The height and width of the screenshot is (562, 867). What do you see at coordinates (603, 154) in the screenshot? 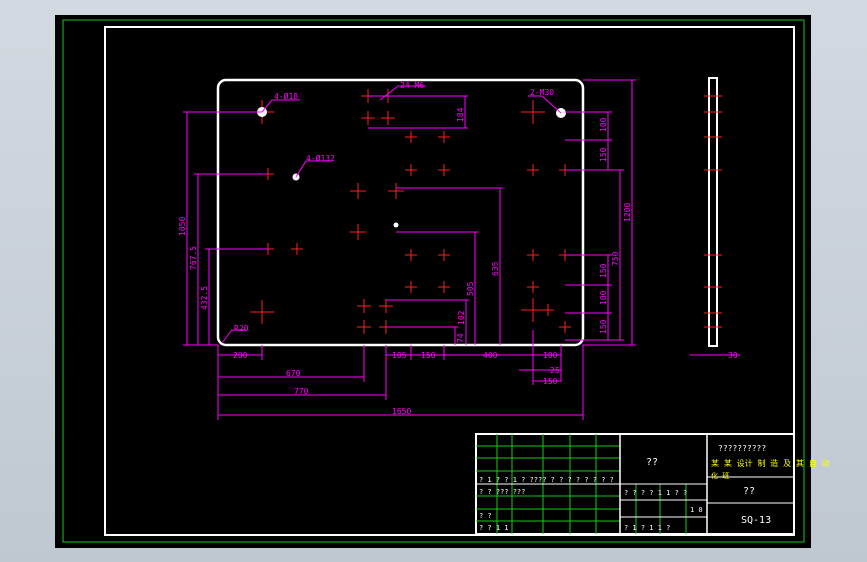
I see `dim-150-right-1: 150` at bounding box center [603, 154].